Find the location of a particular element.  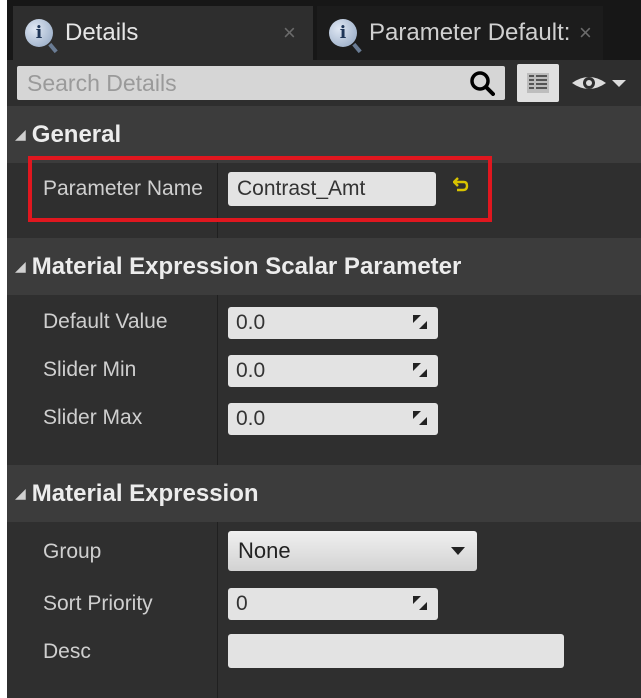

tab-details: i Details × is located at coordinates (163, 33).